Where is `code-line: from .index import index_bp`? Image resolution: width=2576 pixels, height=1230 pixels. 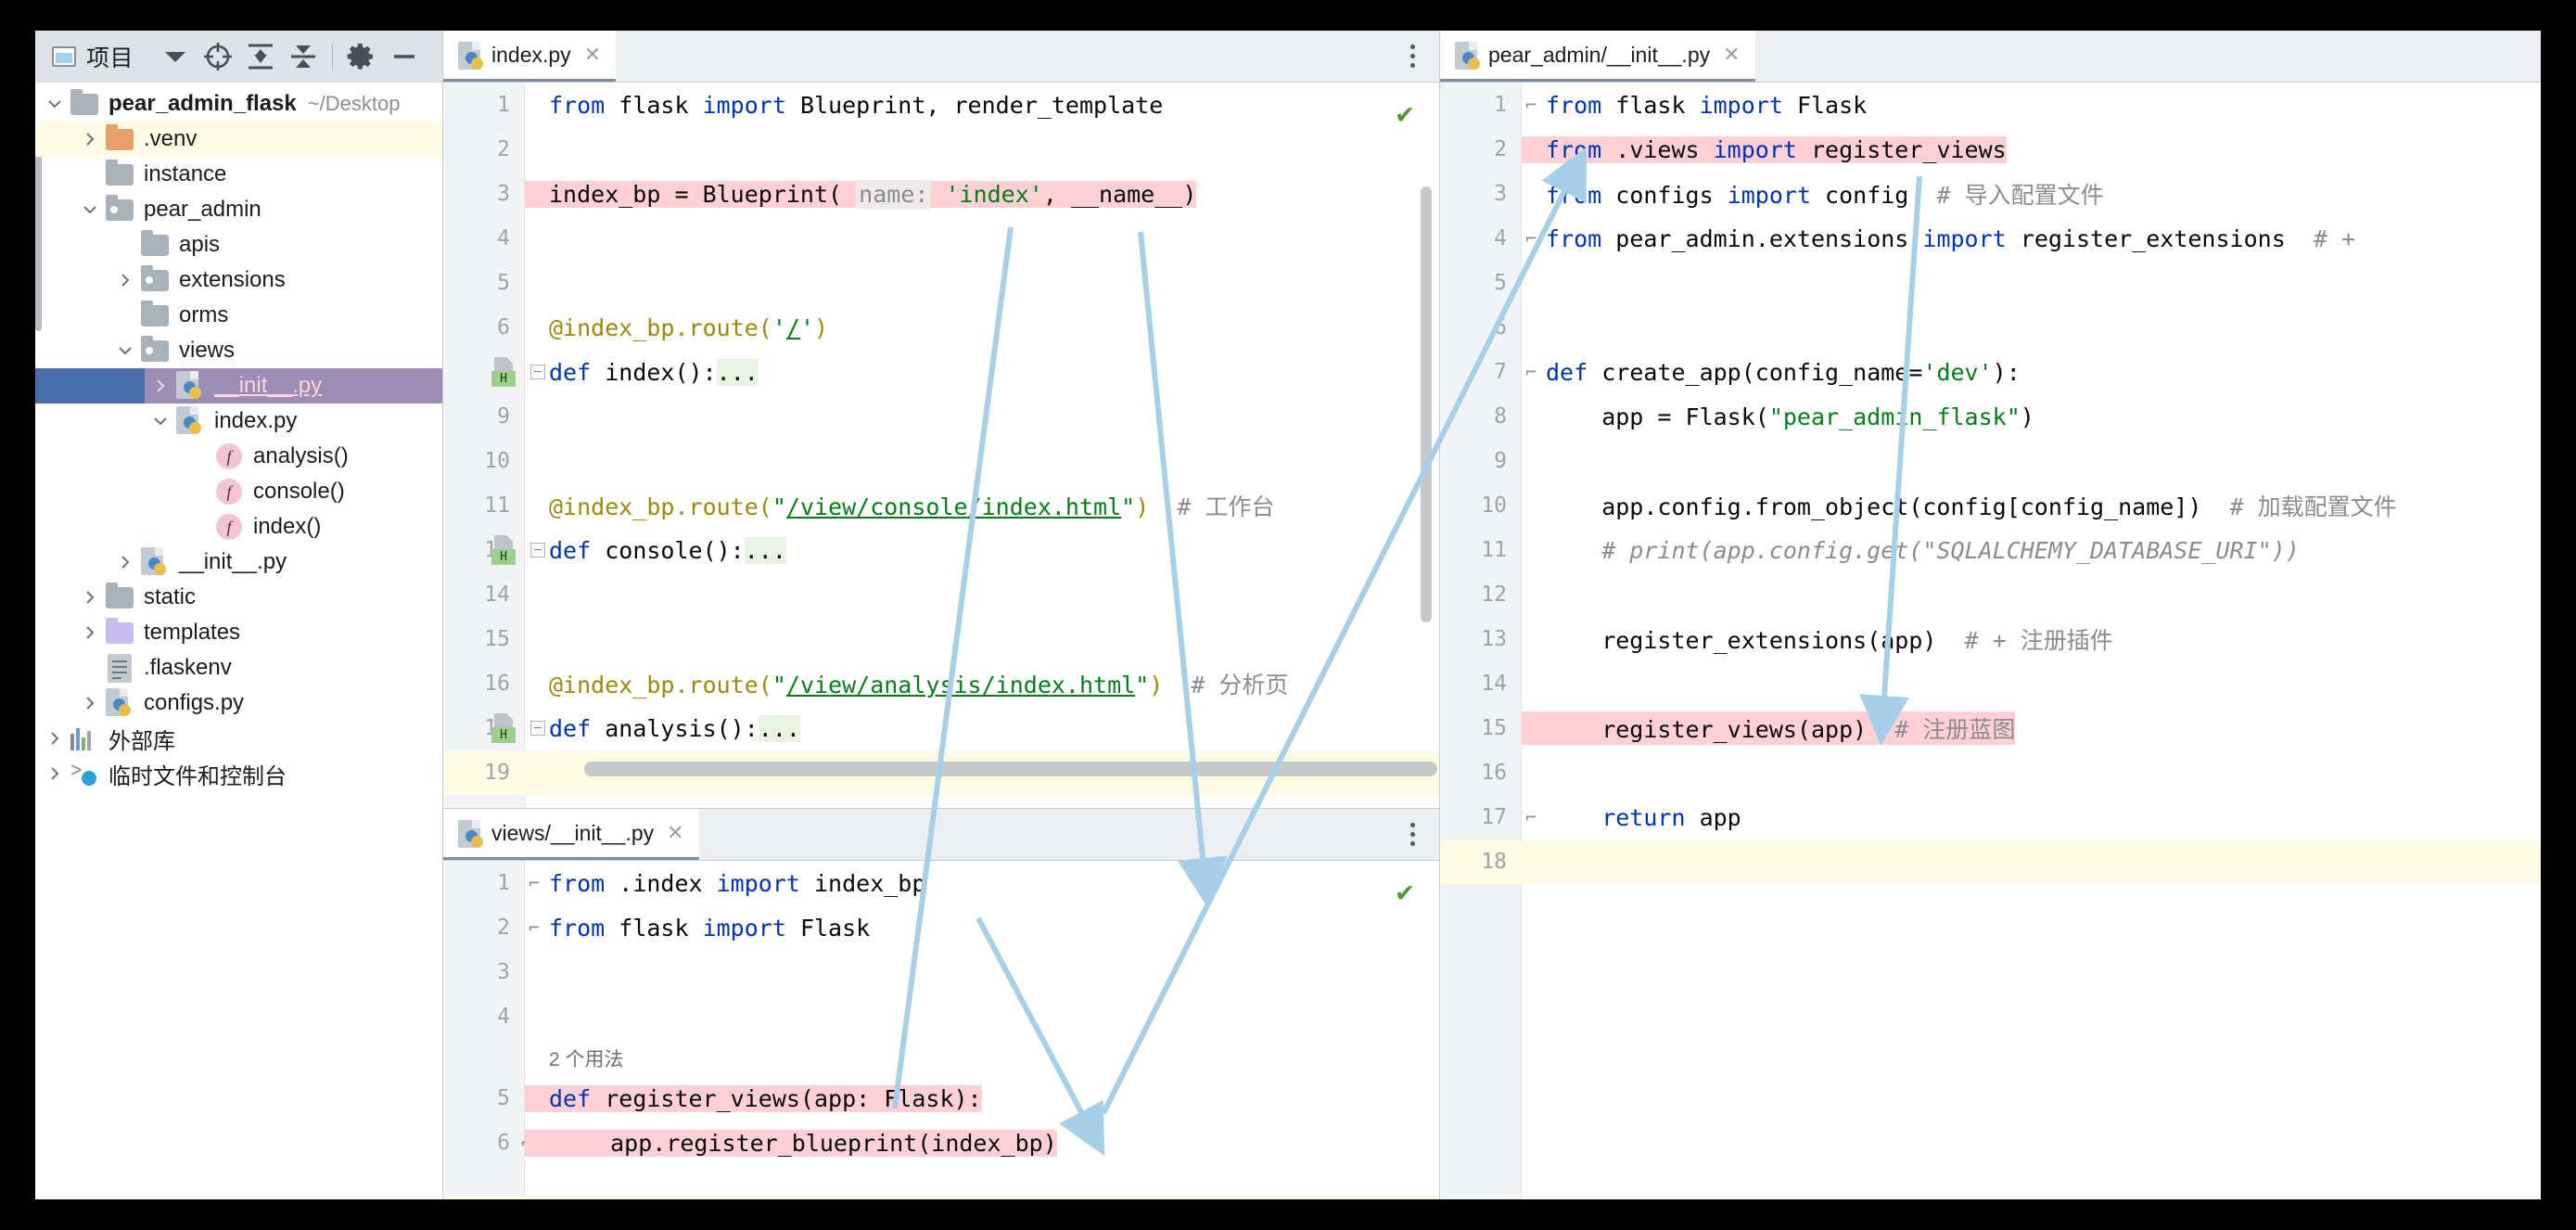 code-line: from .index import index_bp is located at coordinates (737, 883).